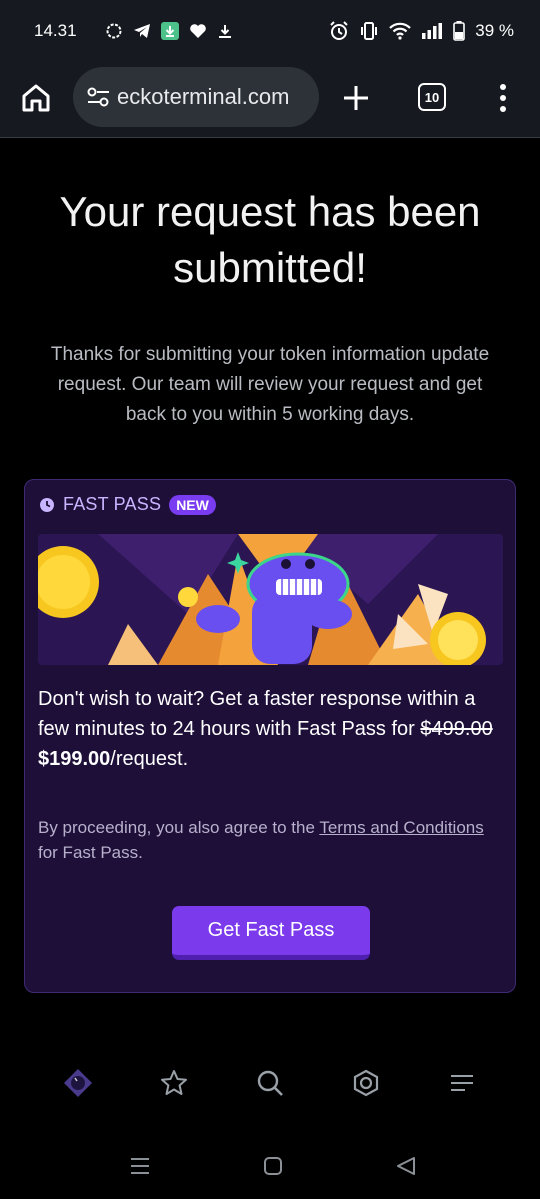 Image resolution: width=540 pixels, height=1199 pixels. I want to click on coin-icon, so click(366, 1083).